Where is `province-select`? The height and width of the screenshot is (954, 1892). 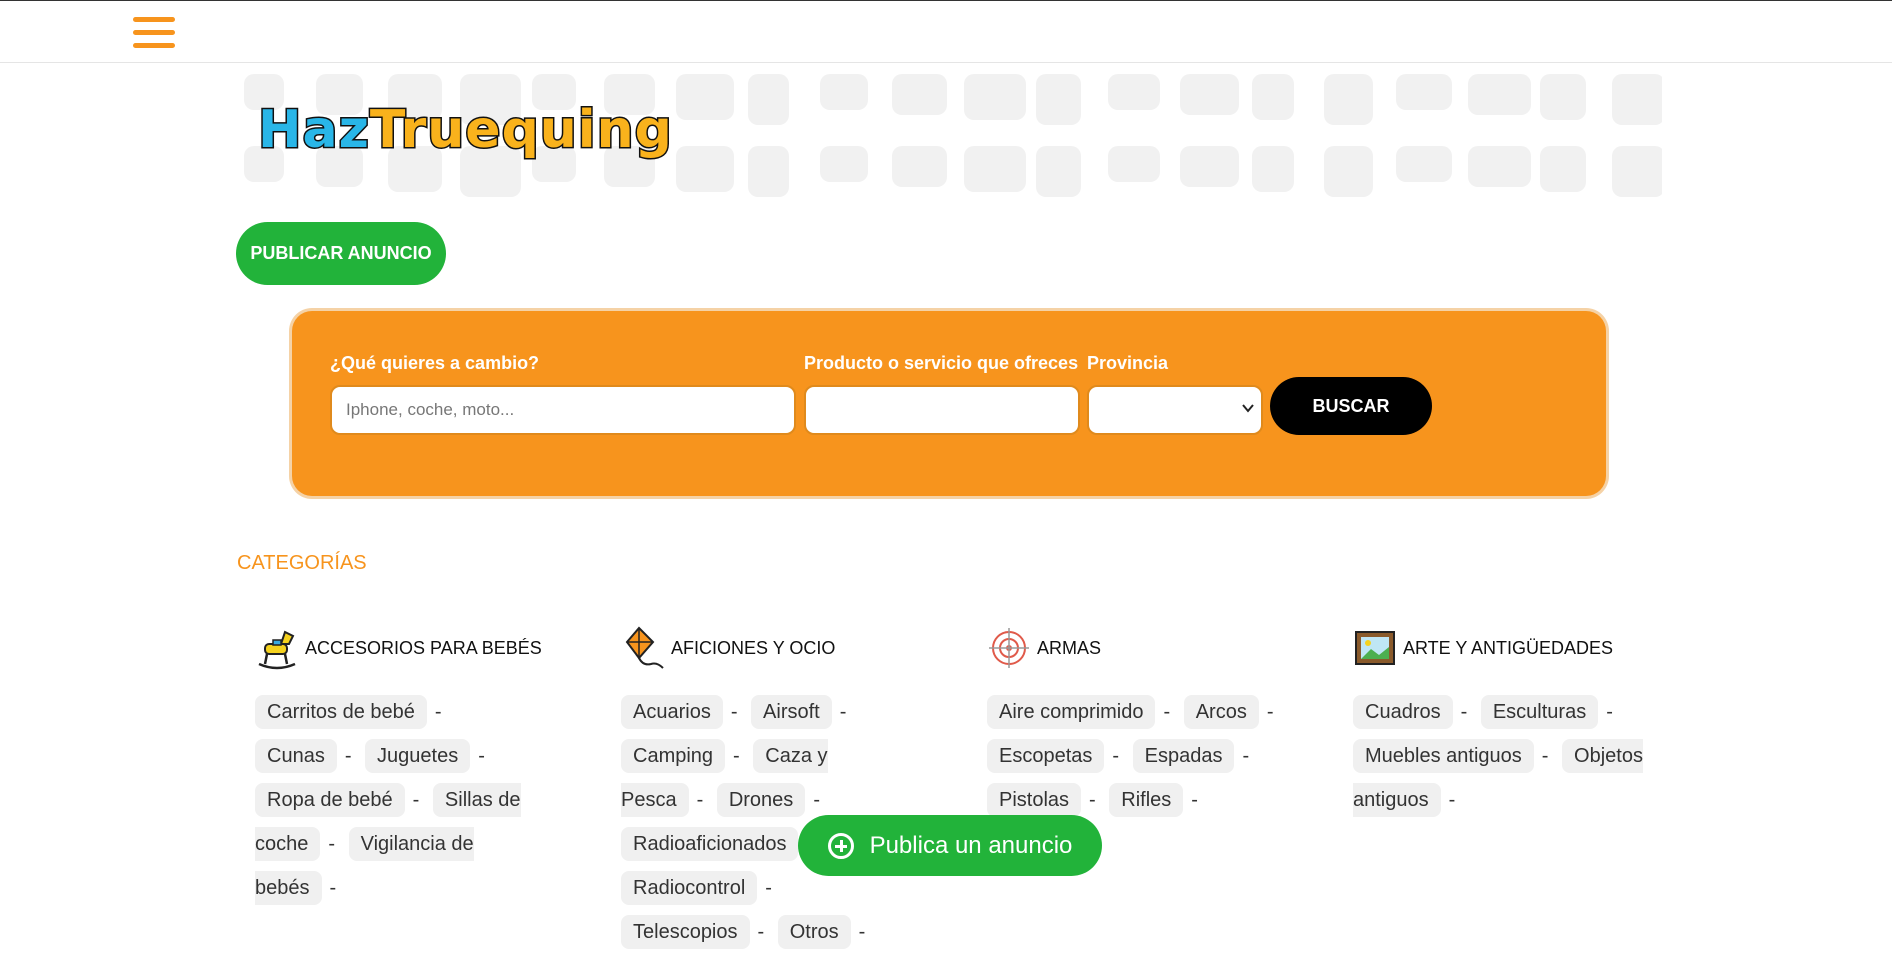
province-select is located at coordinates (1175, 410).